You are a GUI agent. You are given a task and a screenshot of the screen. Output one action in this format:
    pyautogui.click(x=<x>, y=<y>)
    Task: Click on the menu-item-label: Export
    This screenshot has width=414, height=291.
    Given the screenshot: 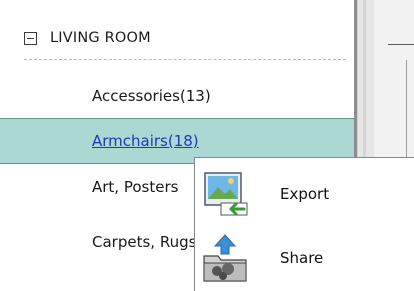 What is the action you would take?
    pyautogui.click(x=305, y=194)
    